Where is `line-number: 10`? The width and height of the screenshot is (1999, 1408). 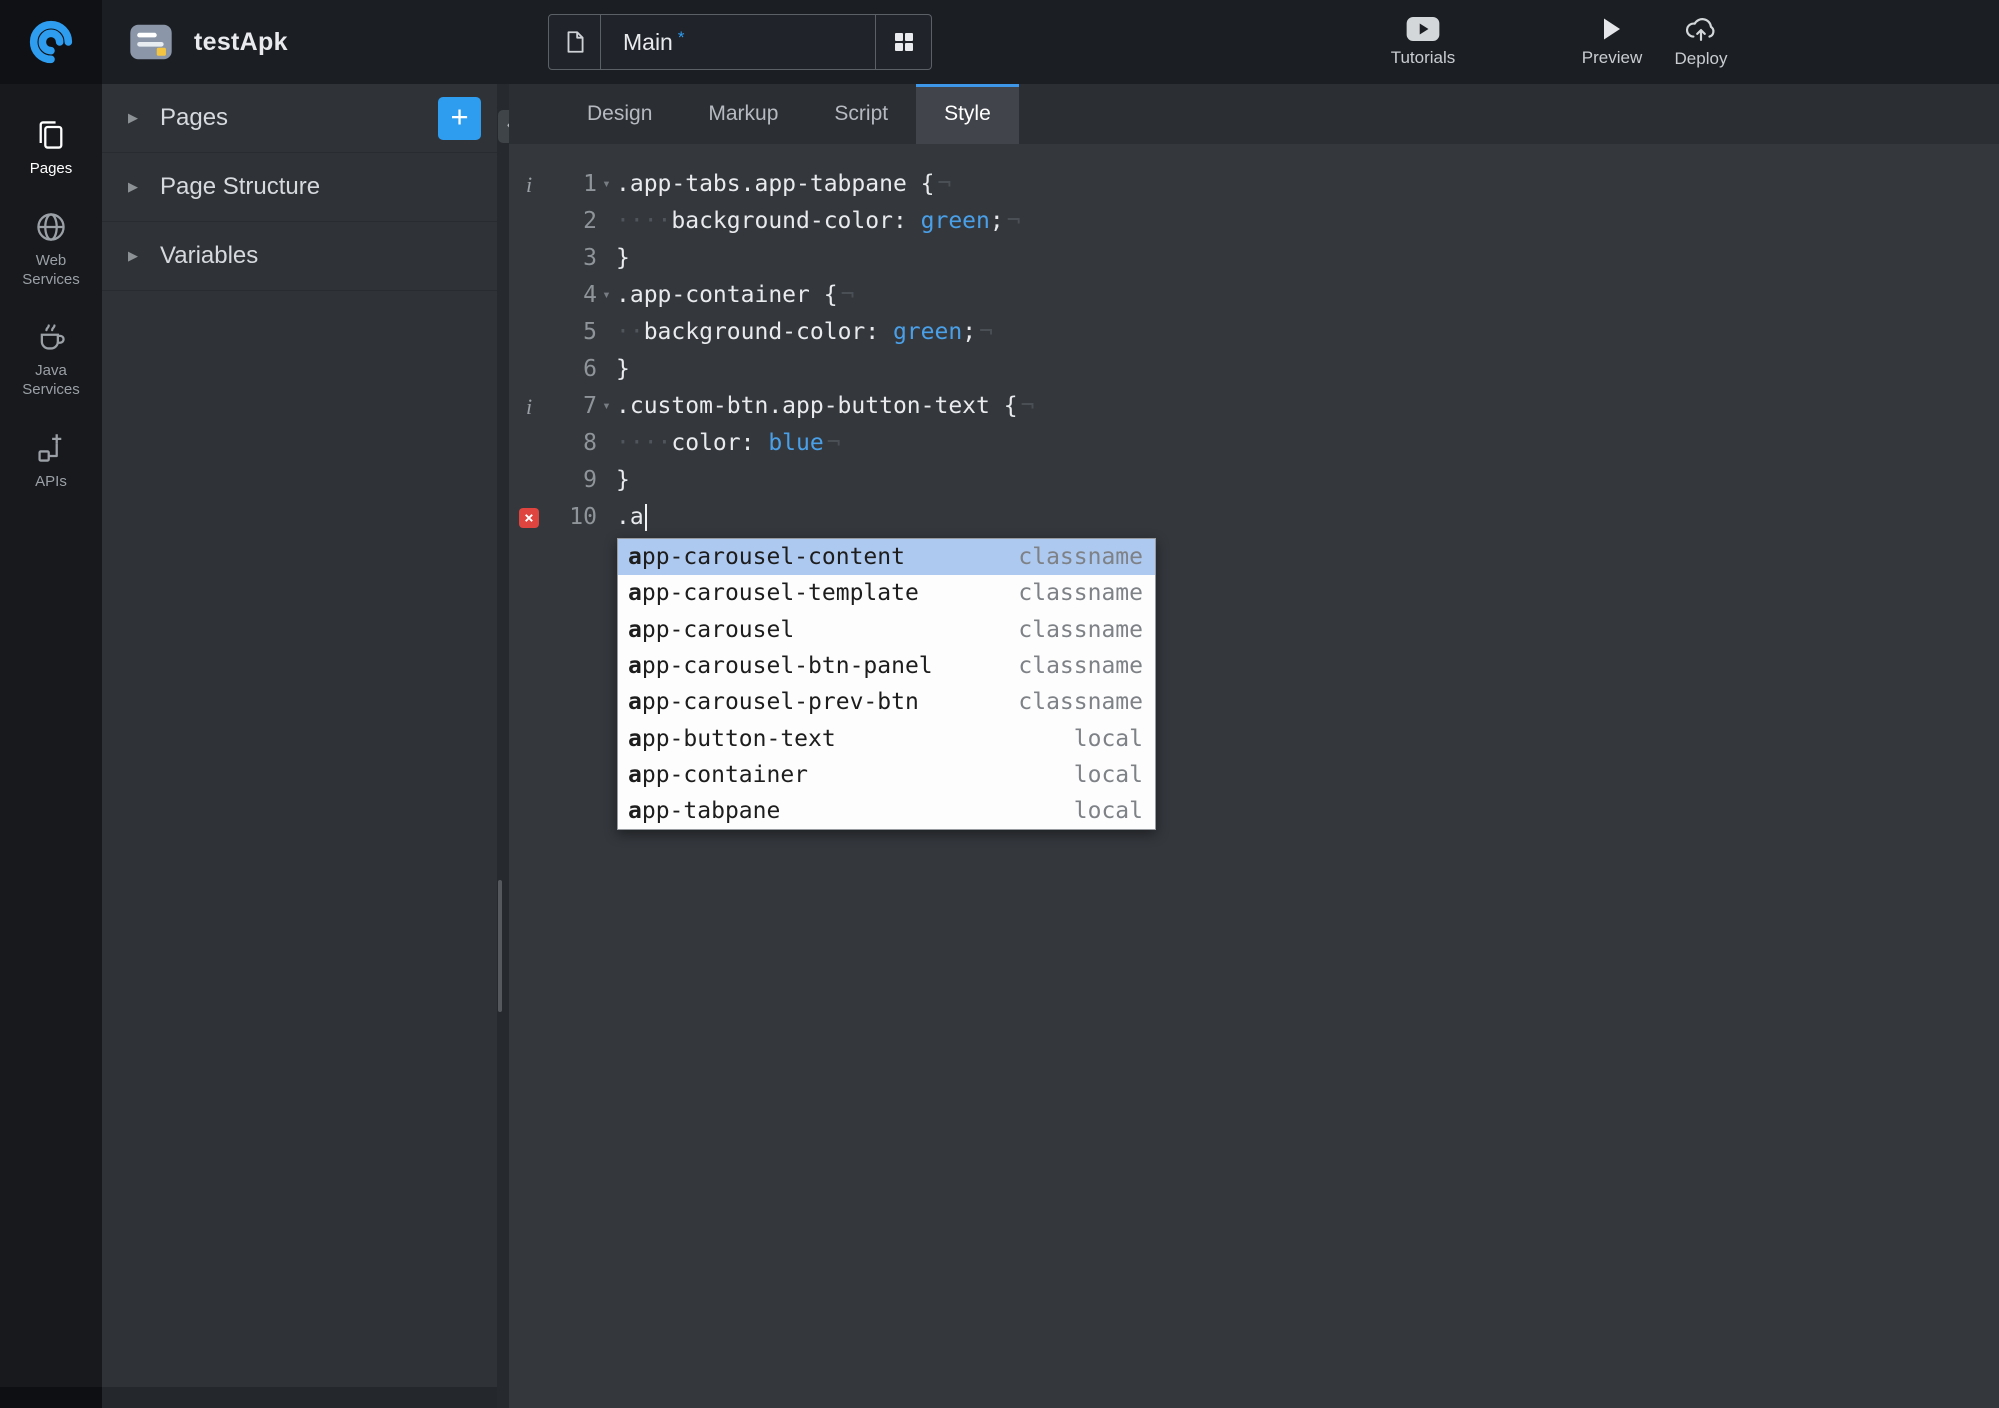
line-number: 10 is located at coordinates (573, 517).